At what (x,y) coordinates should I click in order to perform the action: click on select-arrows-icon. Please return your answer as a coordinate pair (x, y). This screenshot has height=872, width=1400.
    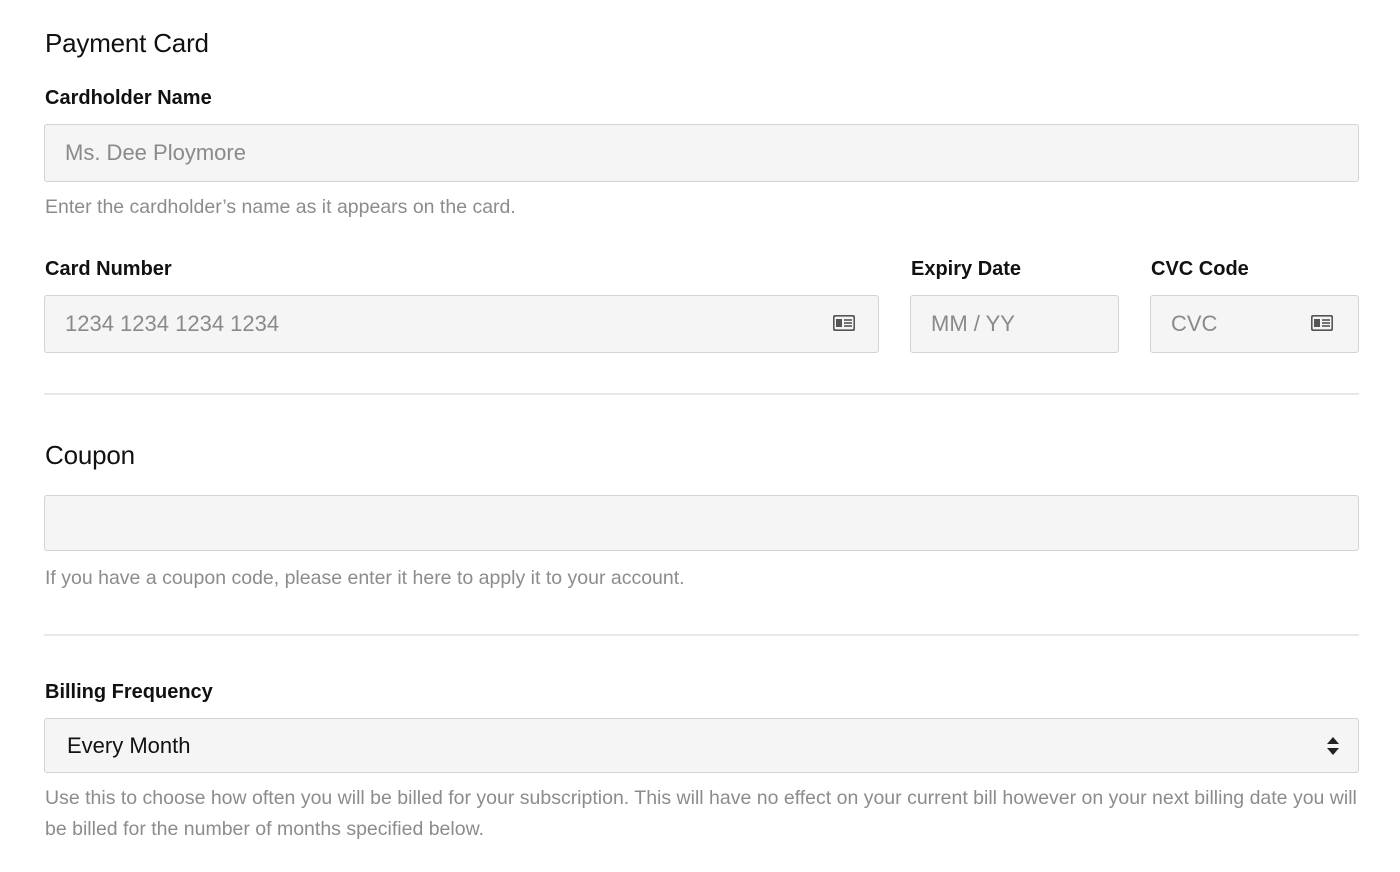
    Looking at the image, I should click on (1333, 746).